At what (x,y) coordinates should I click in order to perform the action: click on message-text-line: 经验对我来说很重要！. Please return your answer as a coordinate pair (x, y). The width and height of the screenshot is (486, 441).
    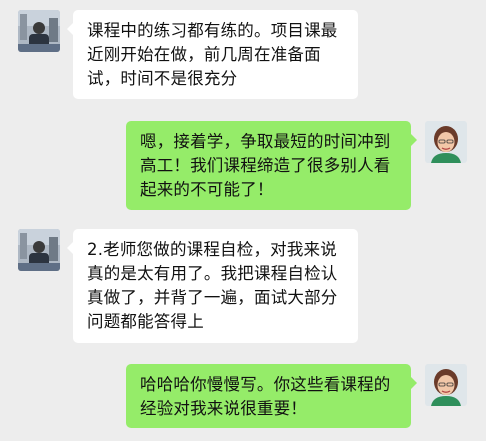
    Looking at the image, I should click on (223, 408).